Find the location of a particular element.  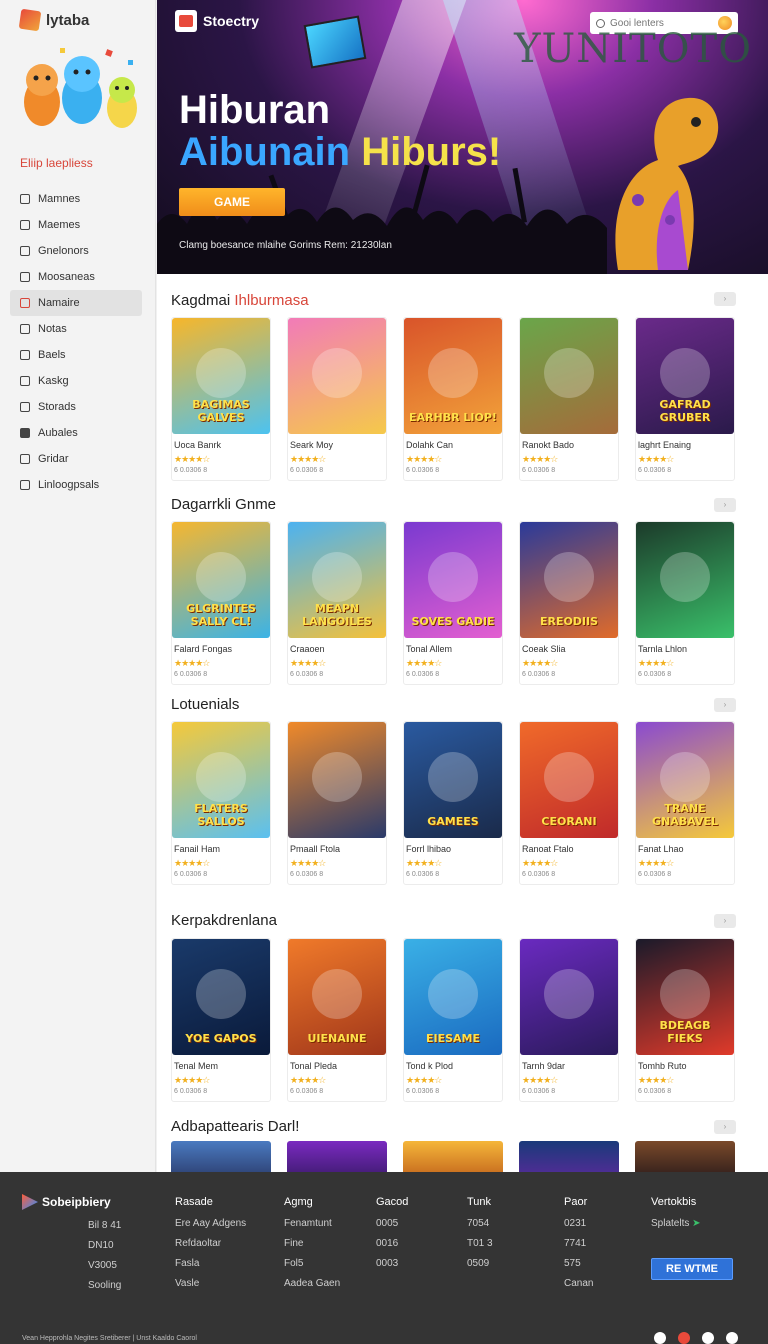

sidebar-item: Moosaneas is located at coordinates (76, 277).